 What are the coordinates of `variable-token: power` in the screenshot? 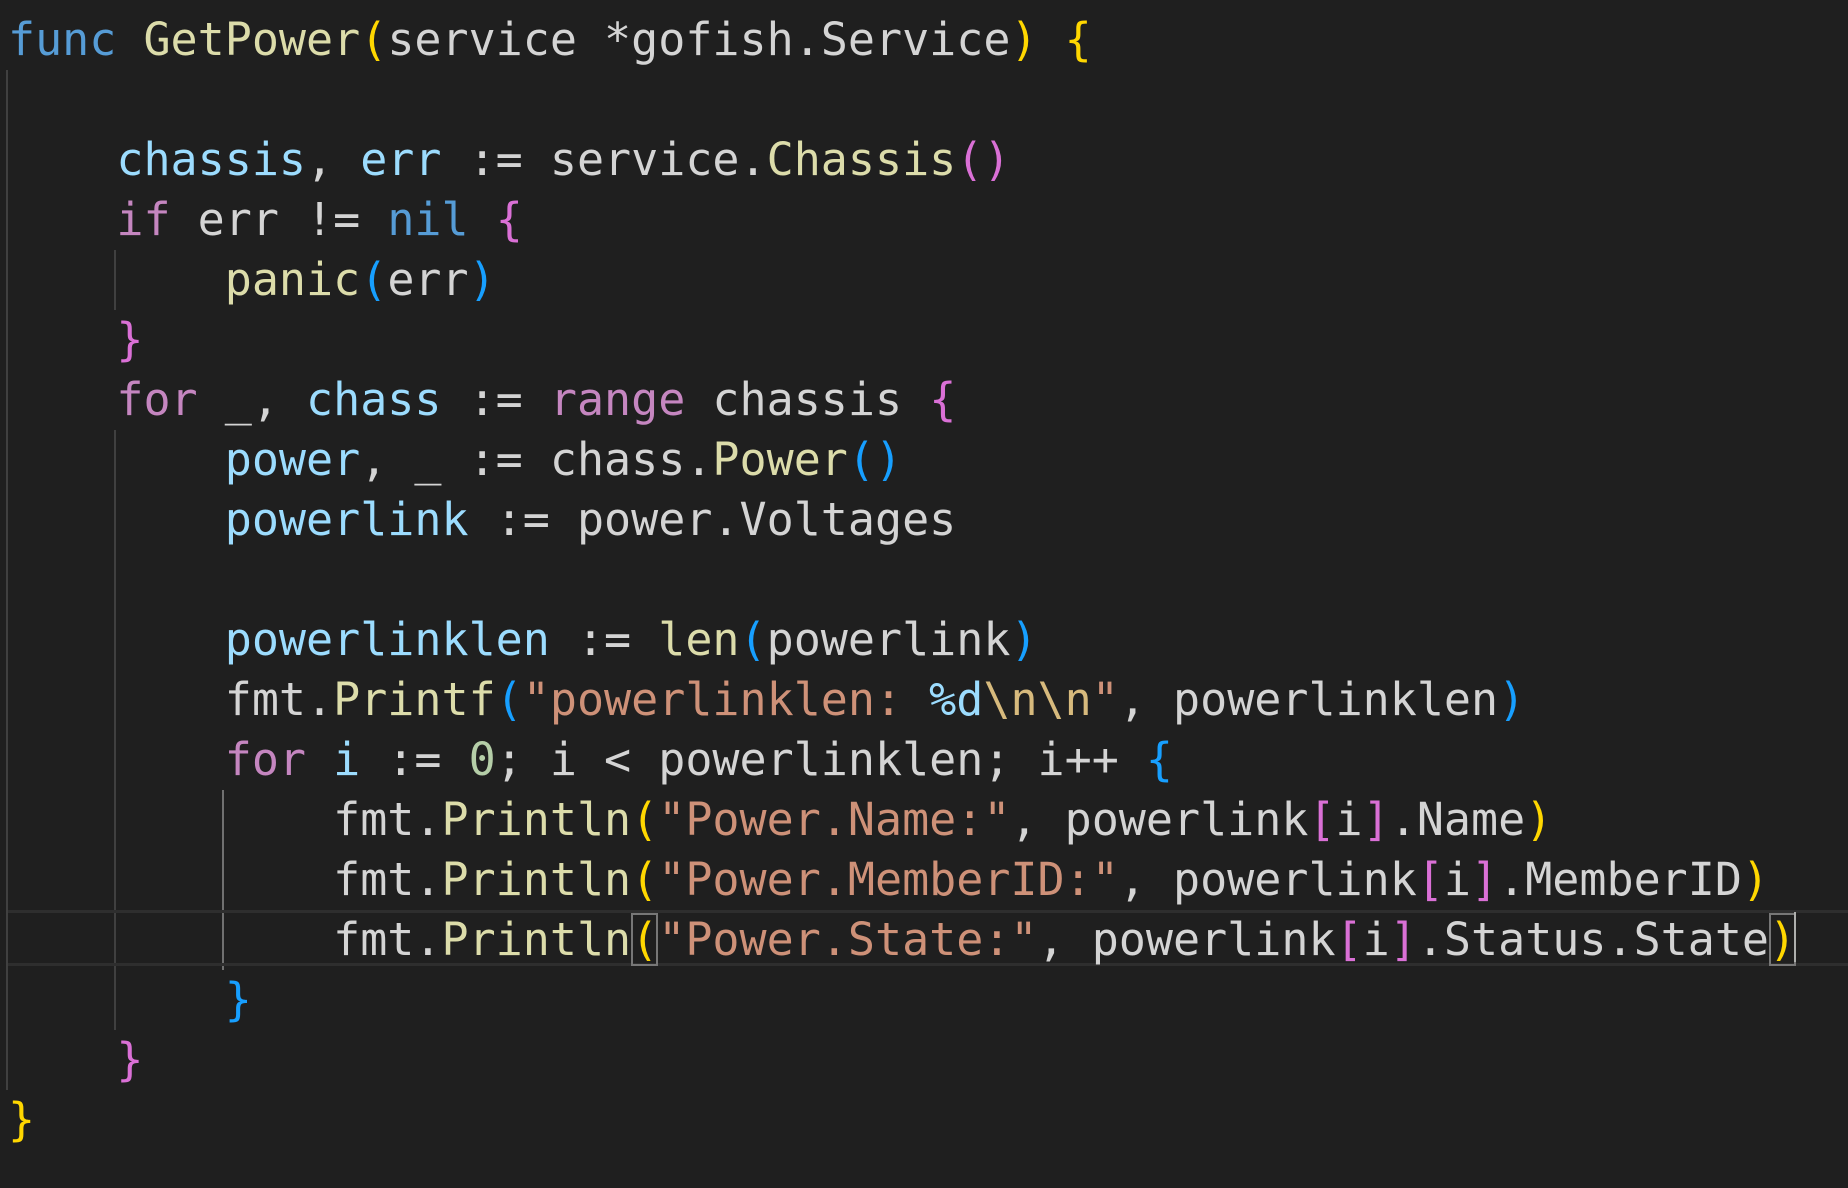 It's located at (292, 459).